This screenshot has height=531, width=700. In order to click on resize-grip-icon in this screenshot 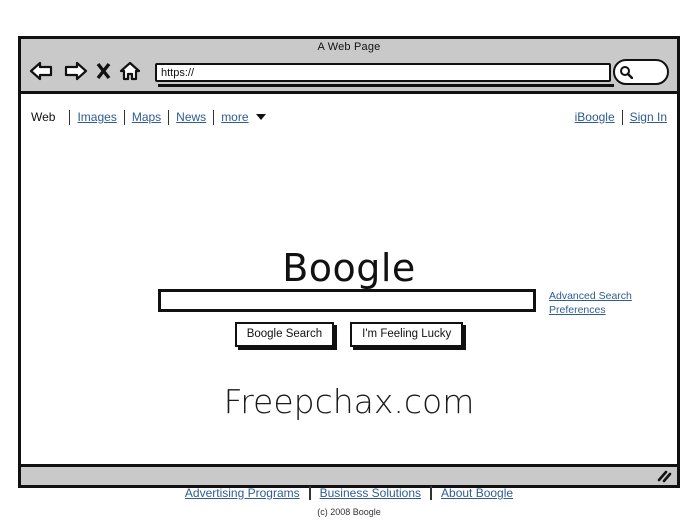, I will do `click(664, 479)`.